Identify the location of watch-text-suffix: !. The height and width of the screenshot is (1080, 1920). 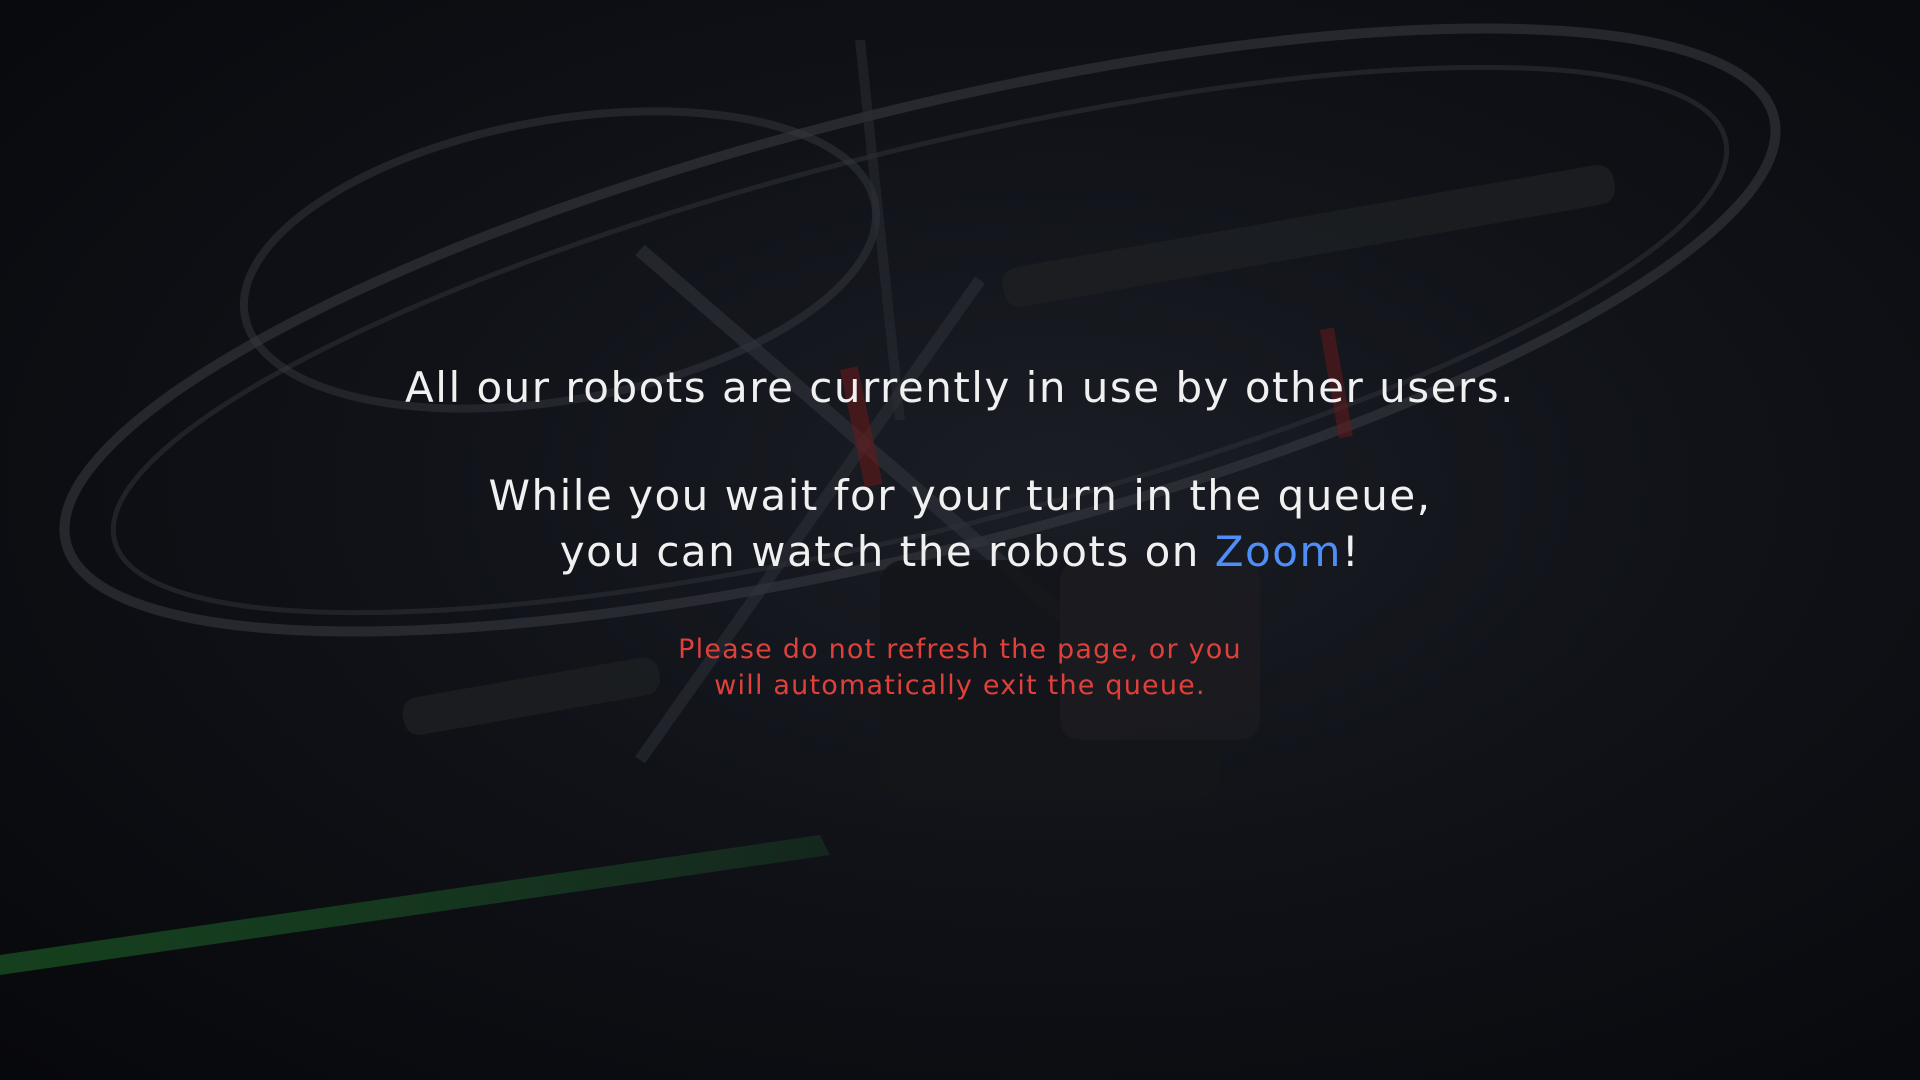
(1351, 551).